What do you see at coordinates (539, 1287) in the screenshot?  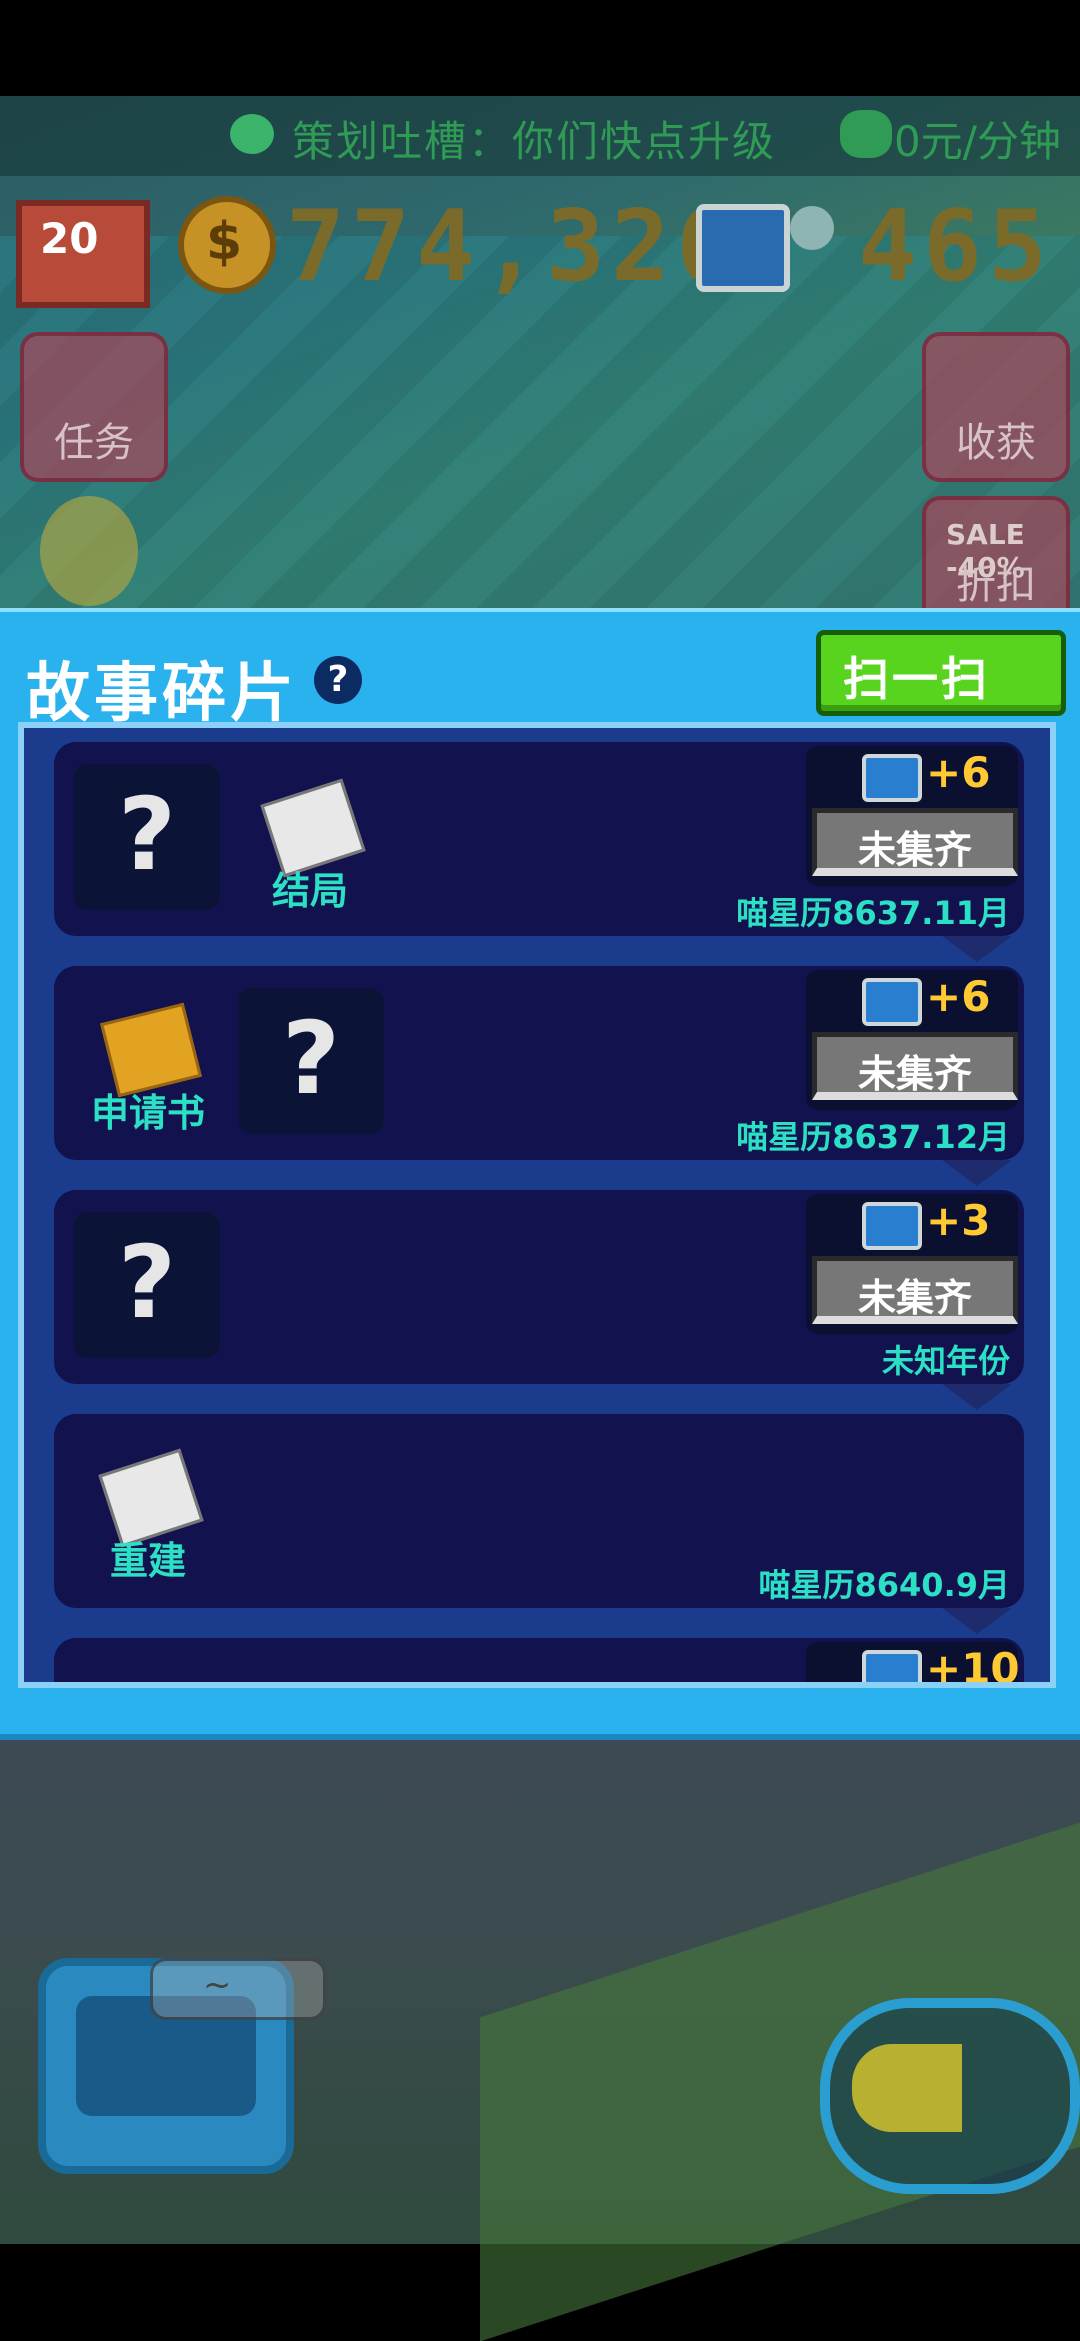 I see `list-item: ? +3 未集齐 未知年份` at bounding box center [539, 1287].